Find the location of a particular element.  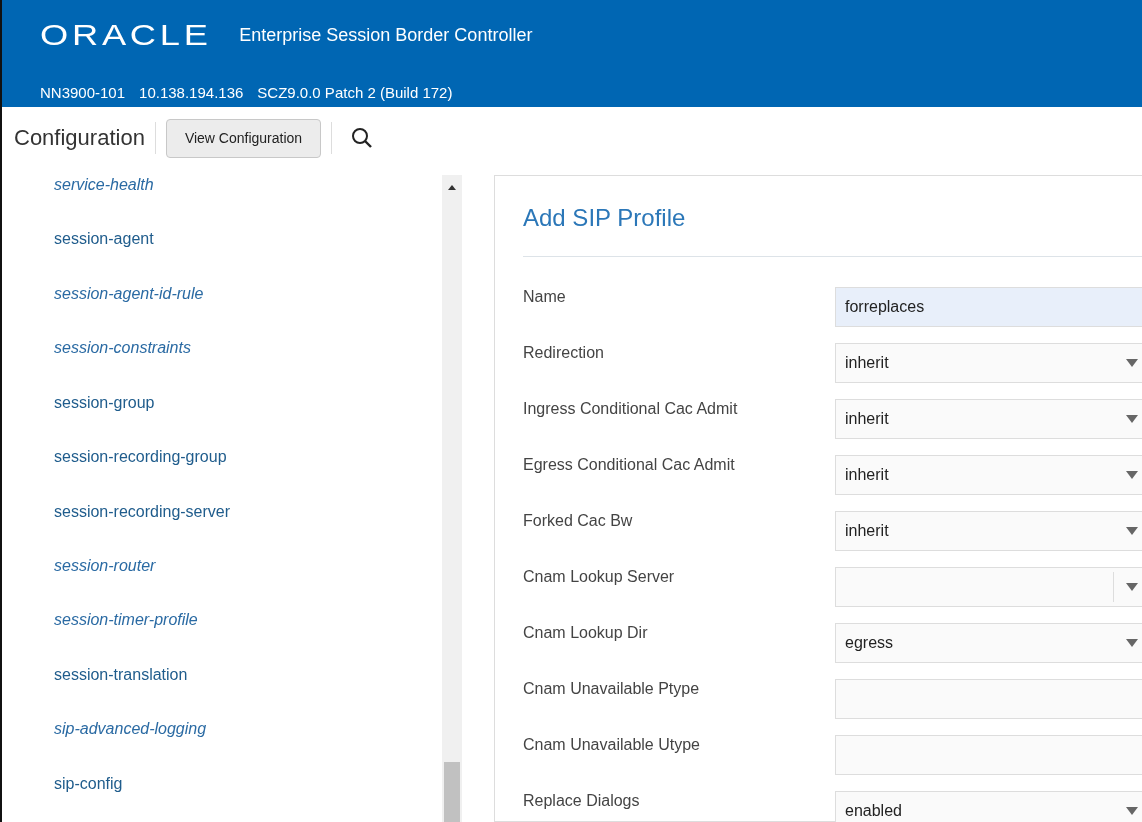

sidebar-item: sip-config is located at coordinates (259, 794).